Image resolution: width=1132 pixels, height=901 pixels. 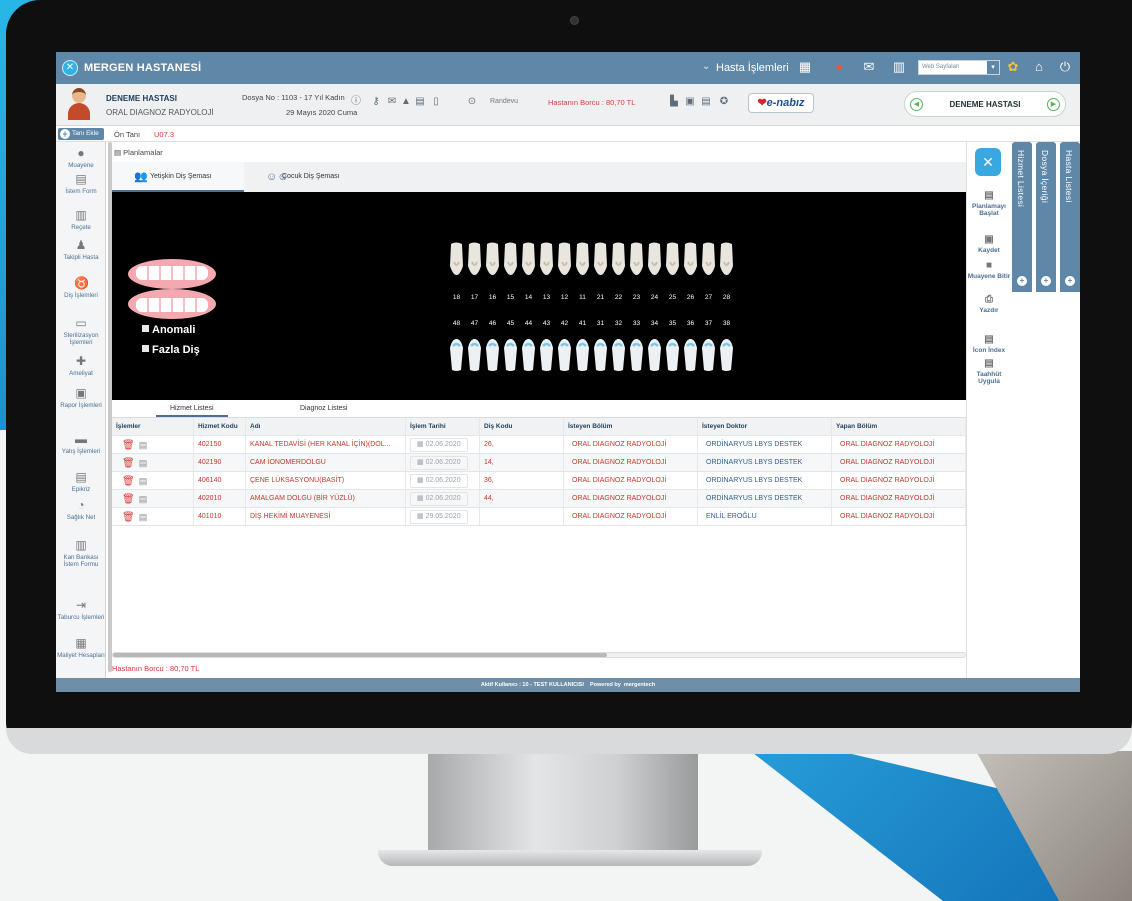 I want to click on next-patient-icon: ▶, so click(x=1053, y=104).